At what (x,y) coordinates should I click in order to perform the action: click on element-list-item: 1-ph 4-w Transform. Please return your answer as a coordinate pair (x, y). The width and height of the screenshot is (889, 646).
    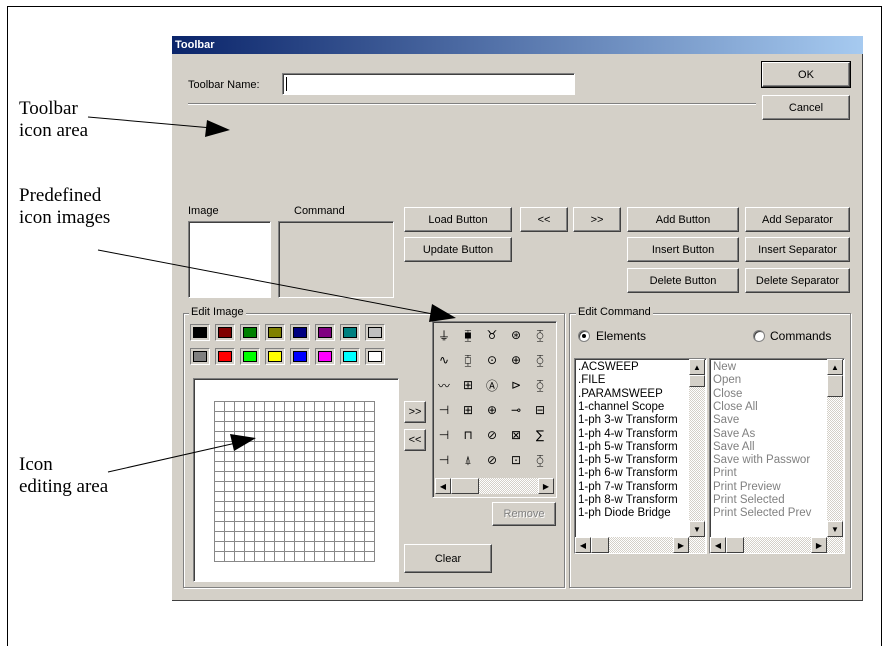
    Looking at the image, I should click on (628, 434).